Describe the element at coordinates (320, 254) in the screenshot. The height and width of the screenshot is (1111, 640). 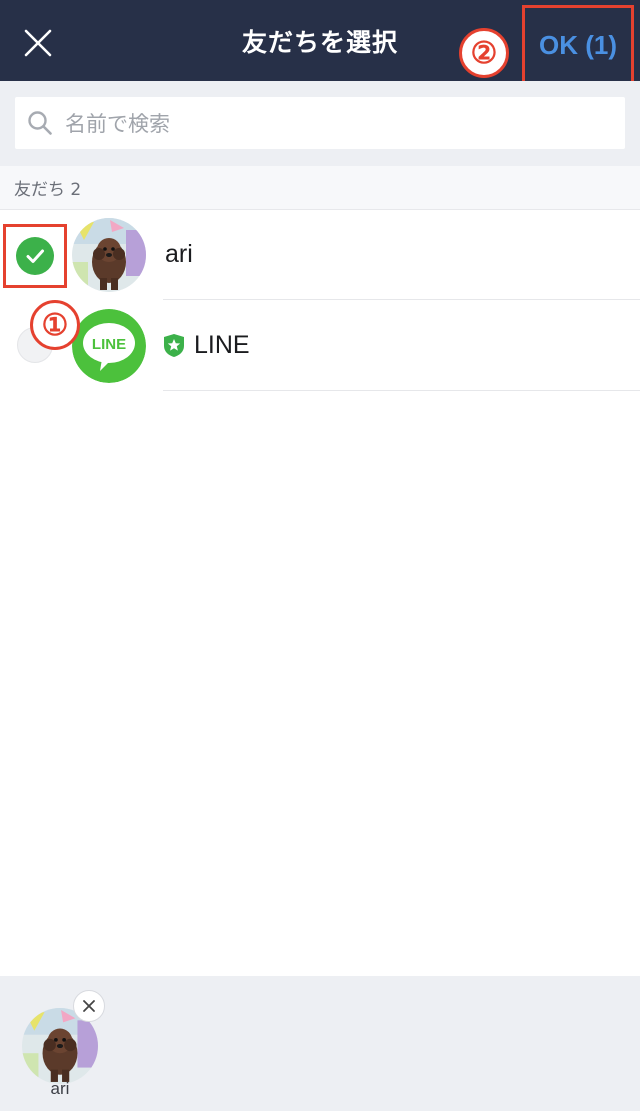
I see `friend-row-ari: ari` at that location.